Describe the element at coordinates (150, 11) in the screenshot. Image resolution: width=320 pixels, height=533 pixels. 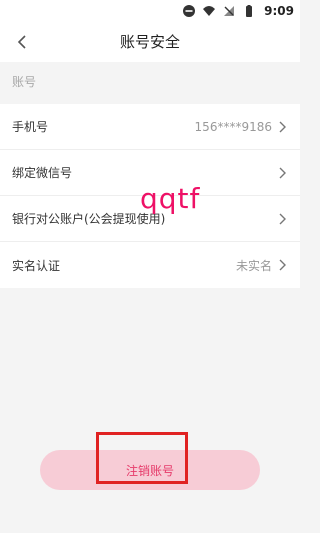
I see `status-bar: 9:09` at that location.